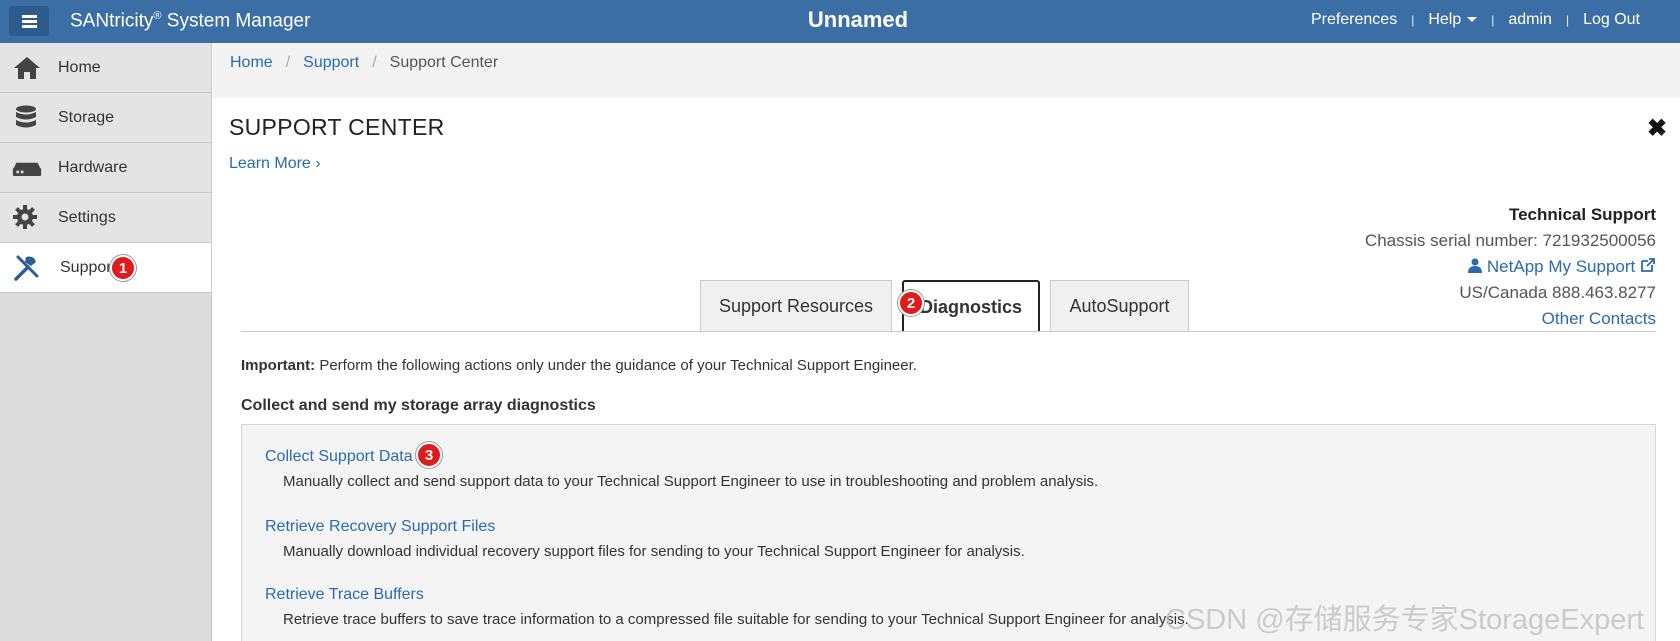 This screenshot has width=1680, height=641. What do you see at coordinates (911, 303) in the screenshot?
I see `annotation-badge-2: 2` at bounding box center [911, 303].